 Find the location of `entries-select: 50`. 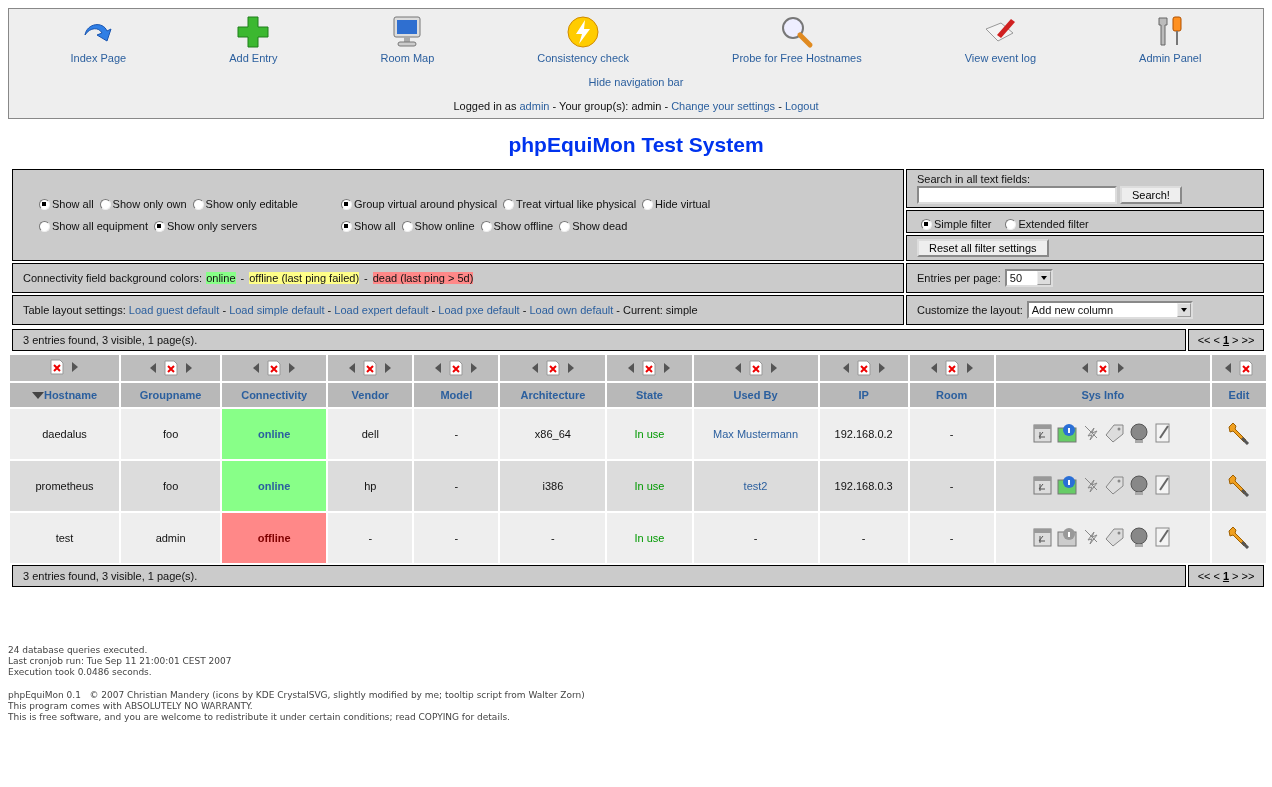

entries-select: 50 is located at coordinates (1028, 278).